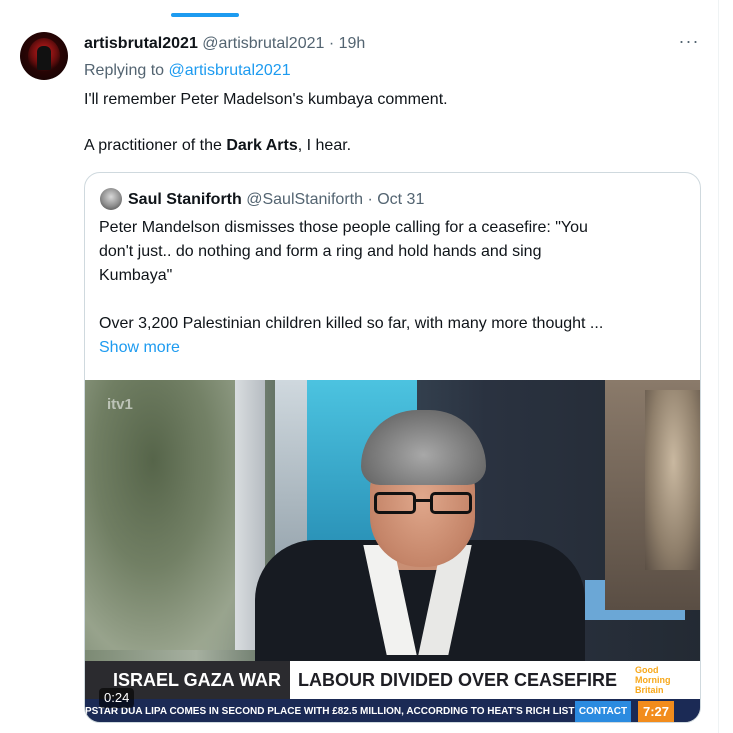 The height and width of the screenshot is (733, 733). What do you see at coordinates (124, 70) in the screenshot?
I see `replying-prefix: Replying to` at bounding box center [124, 70].